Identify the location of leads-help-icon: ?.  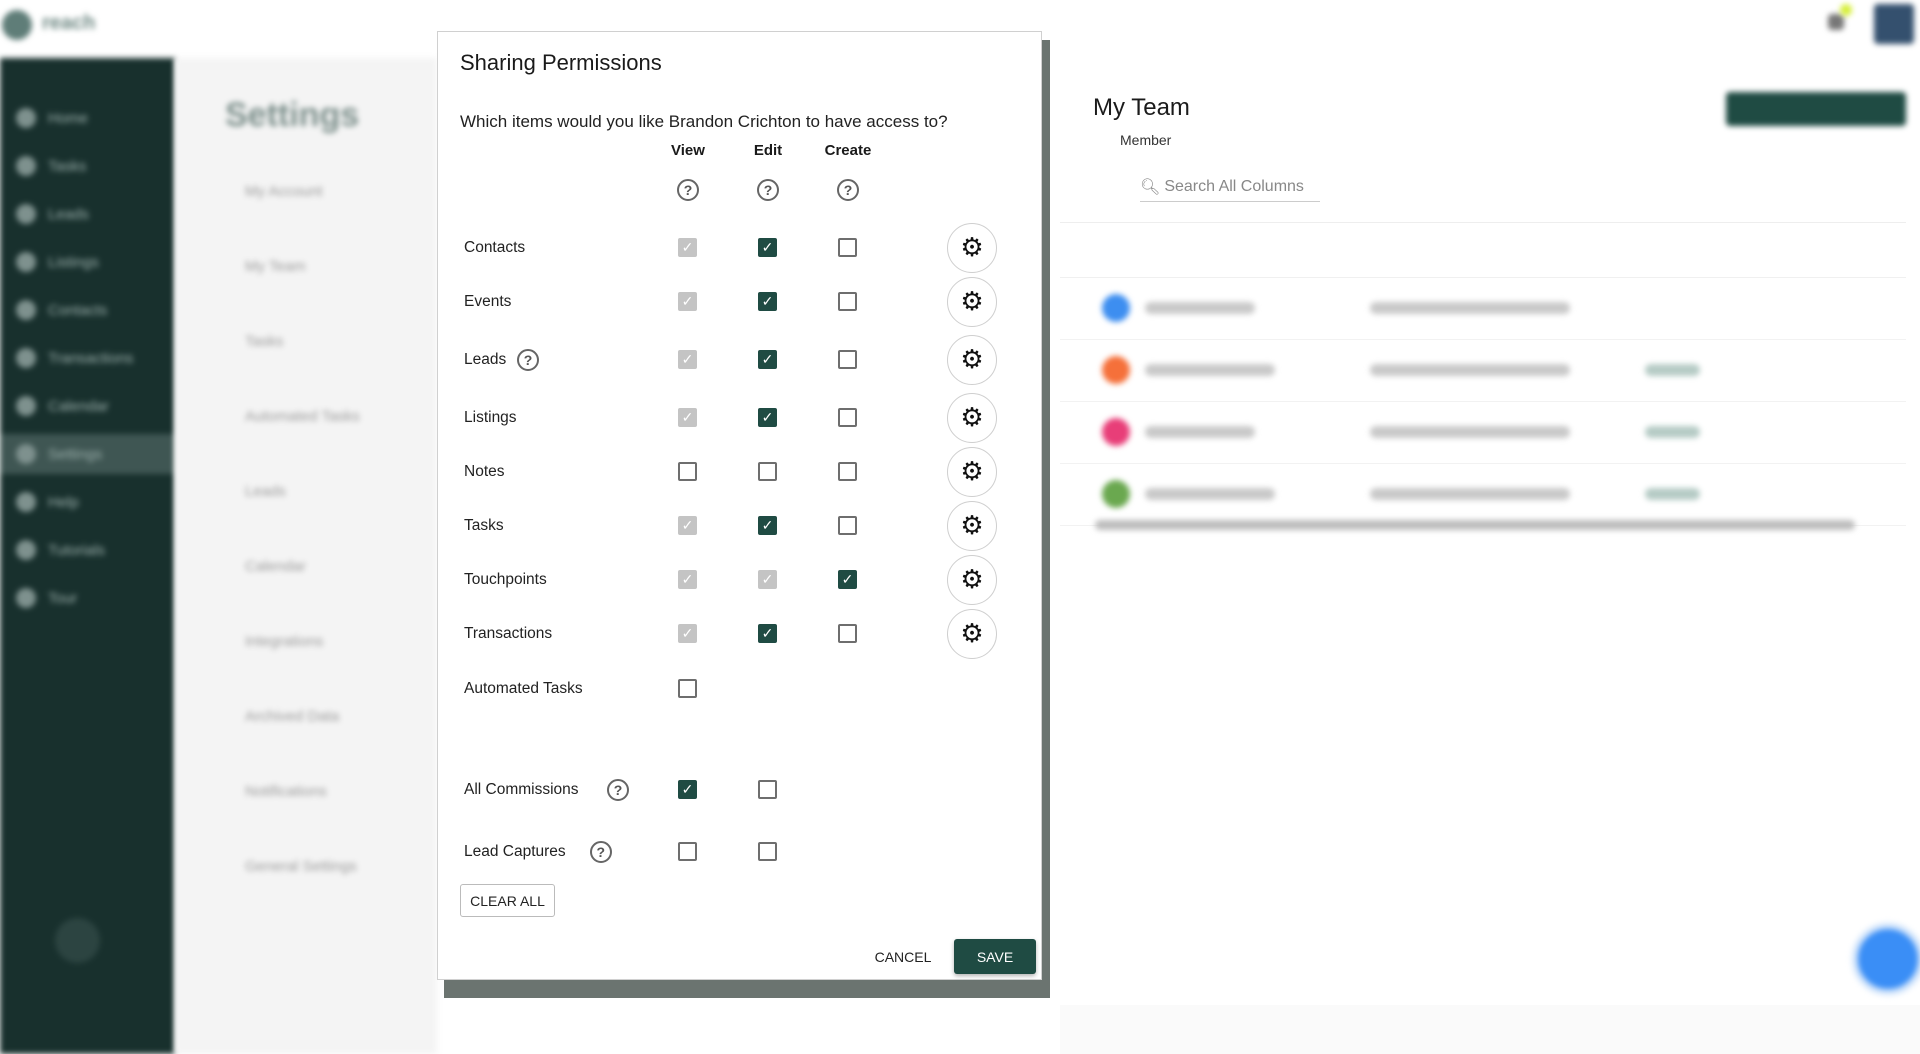
(528, 360).